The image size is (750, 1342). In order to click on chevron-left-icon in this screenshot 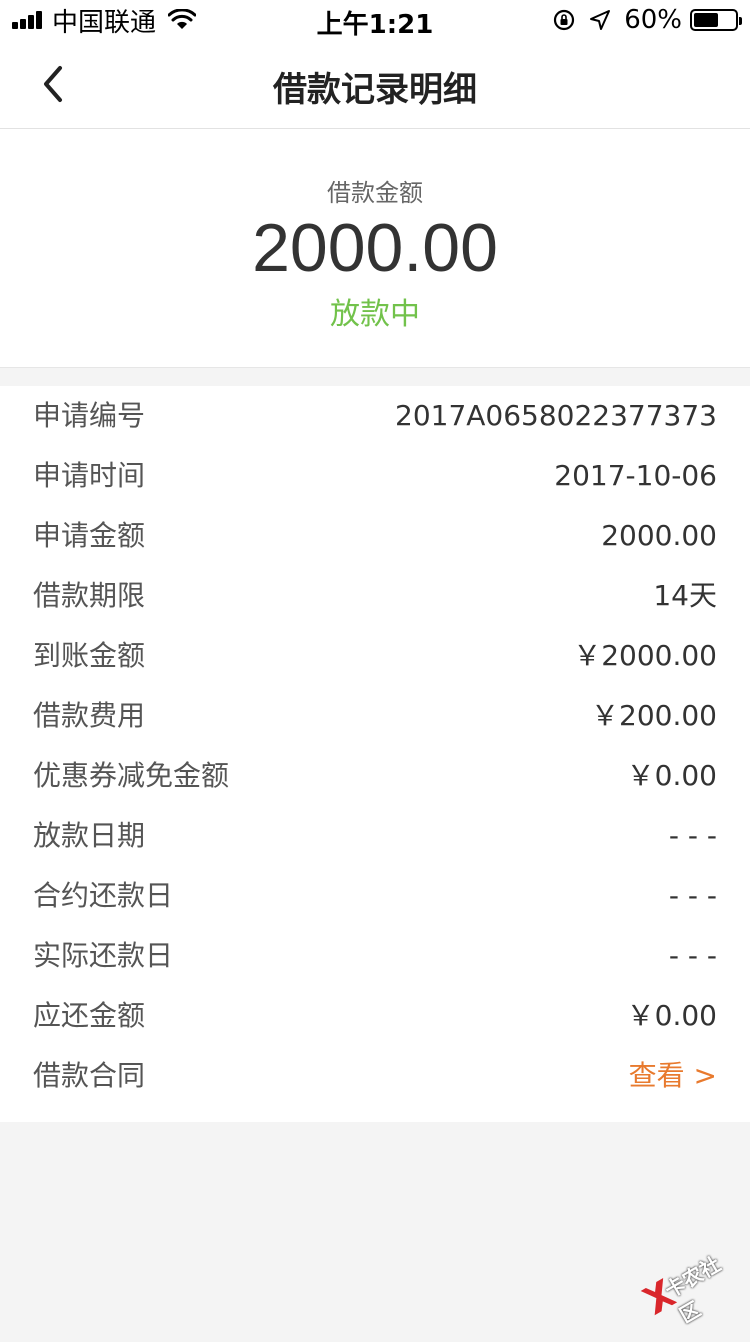, I will do `click(53, 84)`.